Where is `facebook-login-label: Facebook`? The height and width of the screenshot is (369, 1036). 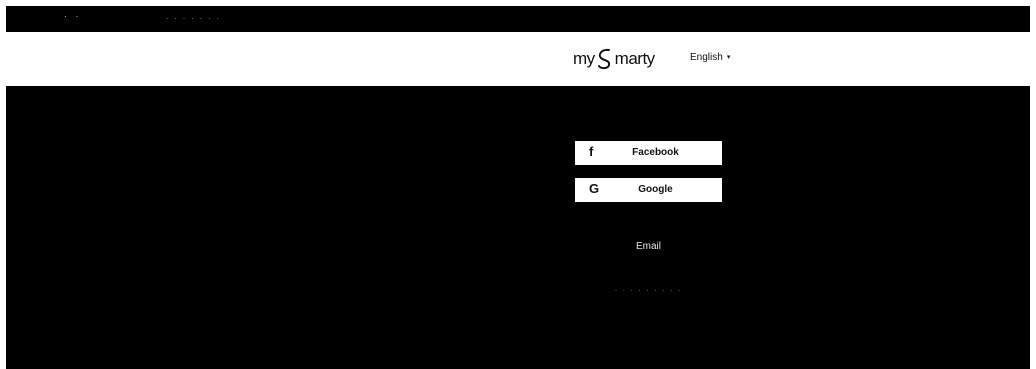 facebook-login-label: Facebook is located at coordinates (655, 152).